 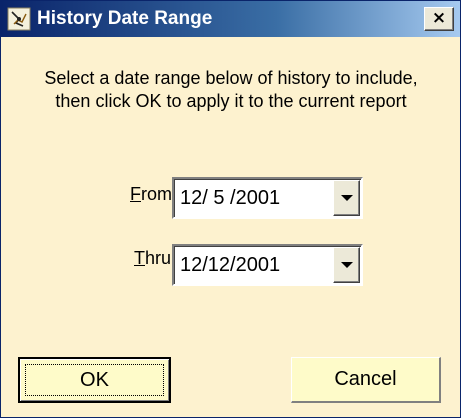 What do you see at coordinates (230, 265) in the screenshot?
I see `thru-date-value: 12/12/2001` at bounding box center [230, 265].